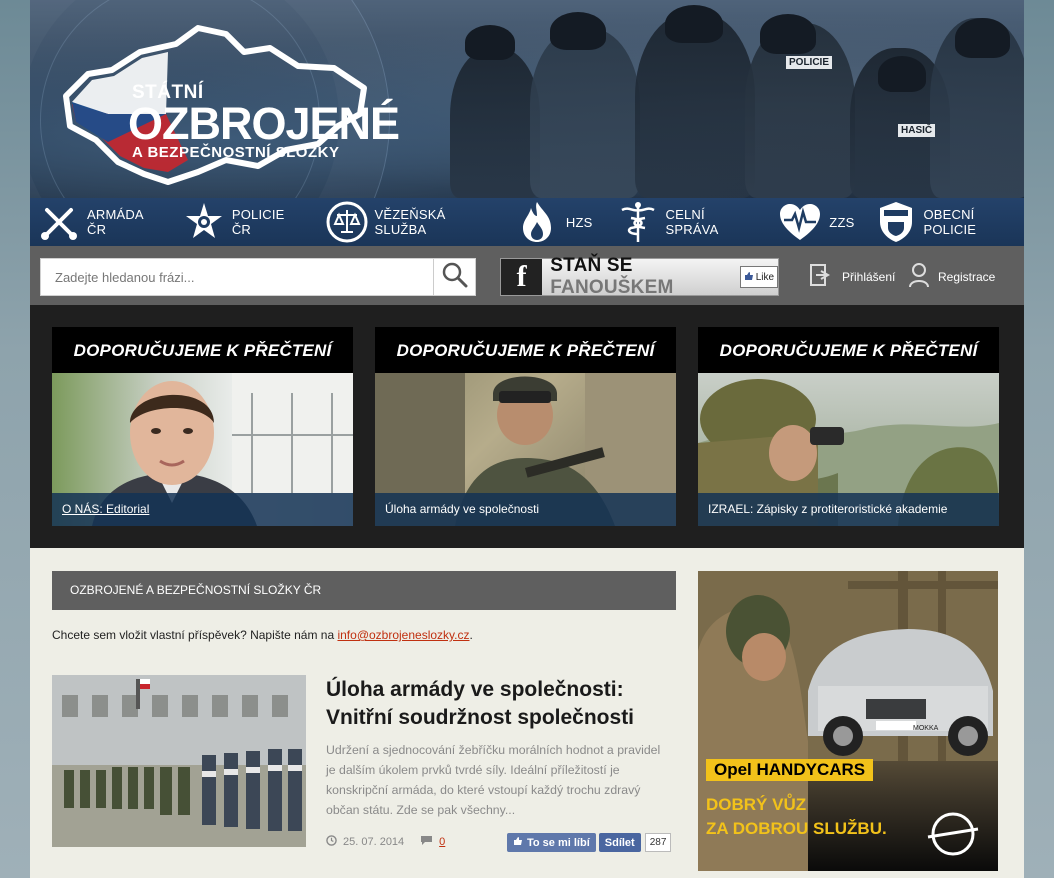  I want to click on comment-count-link: 0, so click(442, 842).